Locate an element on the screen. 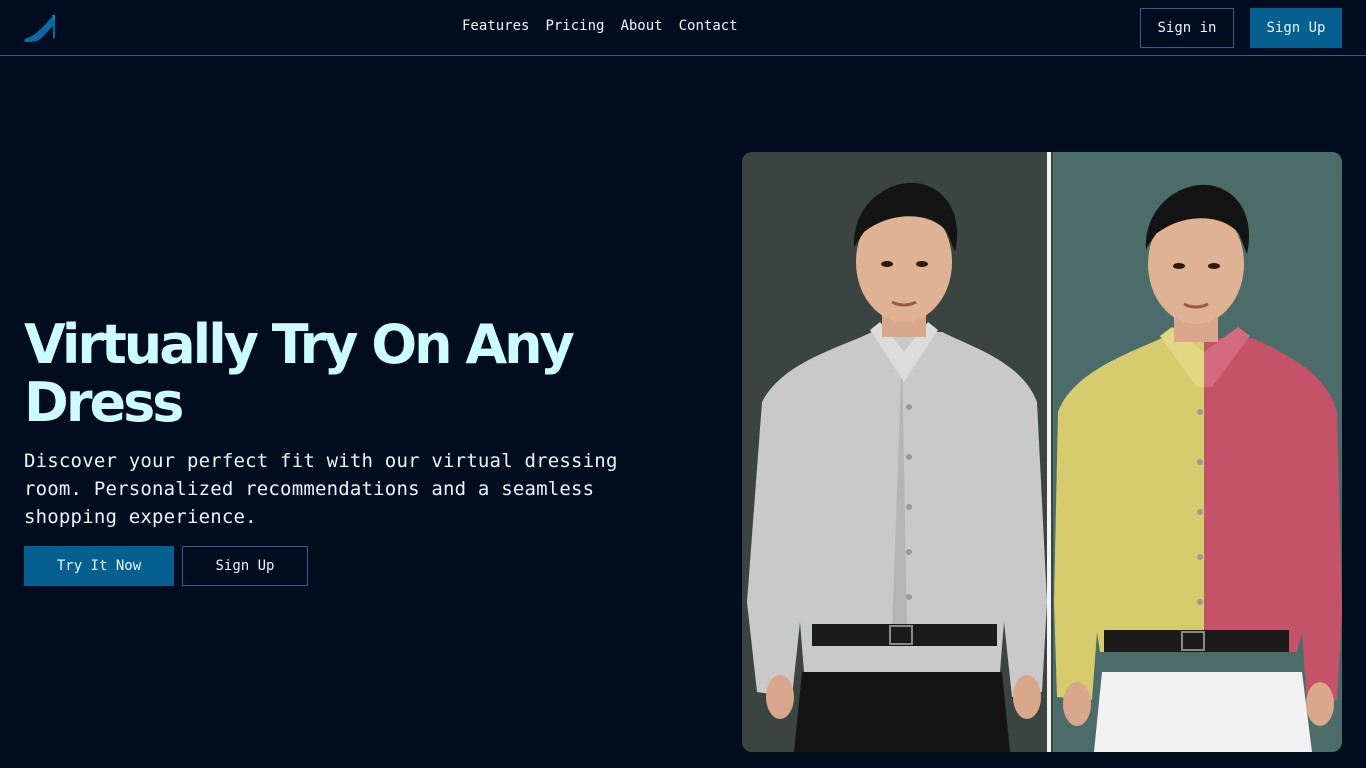 This screenshot has width=1366, height=768. nav-link-contact: Contact is located at coordinates (708, 28).